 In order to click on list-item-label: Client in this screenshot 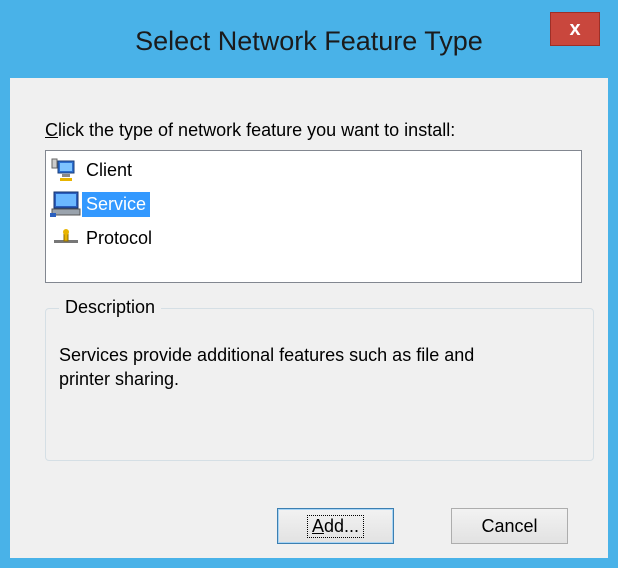, I will do `click(109, 169)`.